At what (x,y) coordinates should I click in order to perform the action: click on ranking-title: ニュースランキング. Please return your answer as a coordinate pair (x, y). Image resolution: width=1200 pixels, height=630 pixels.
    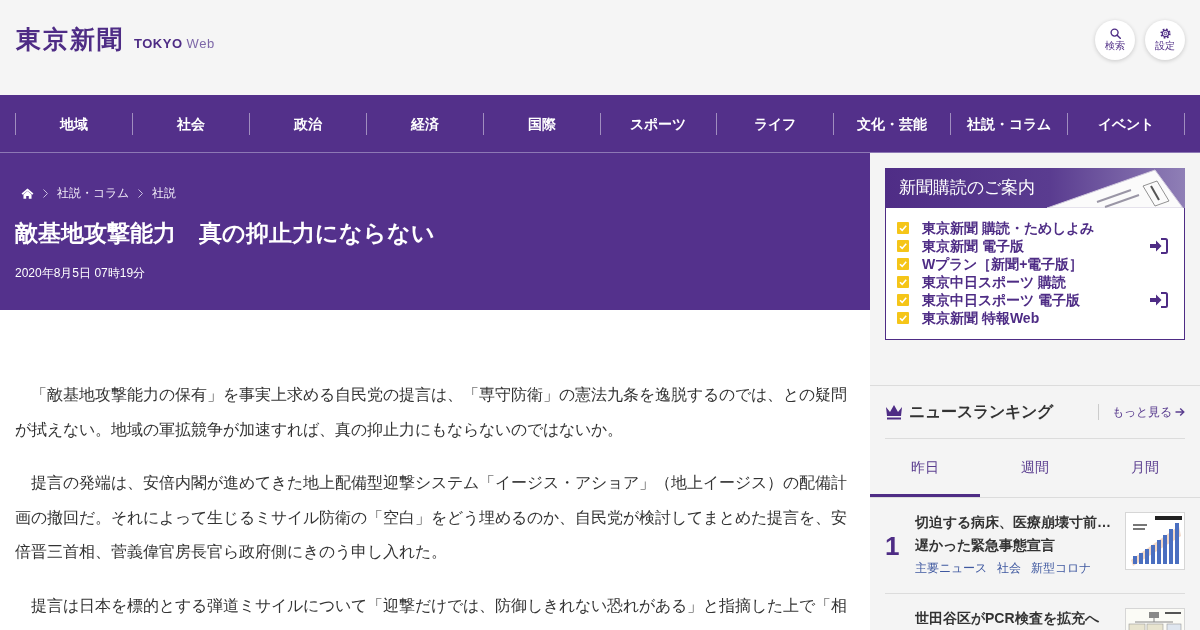
    Looking at the image, I should click on (981, 411).